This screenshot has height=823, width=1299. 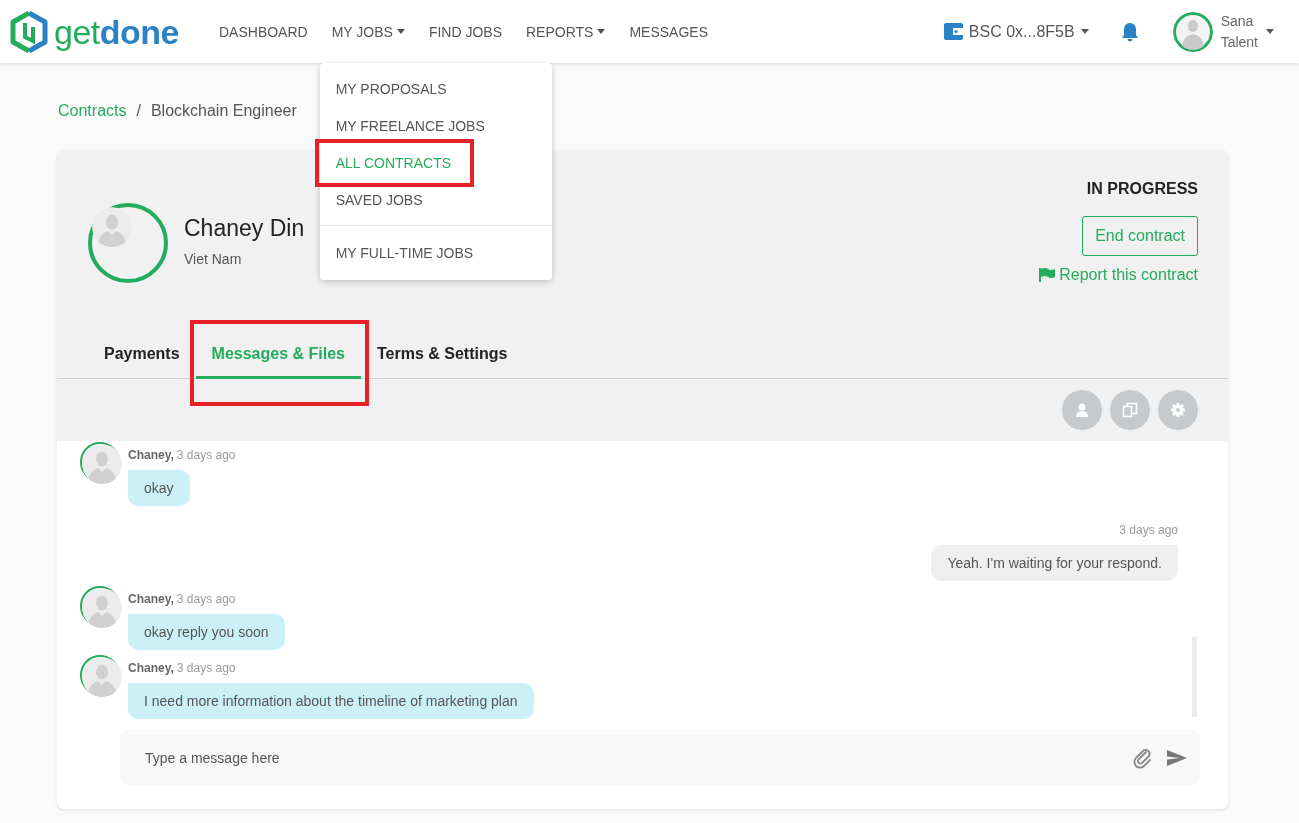 I want to click on message-bubble: Yeah. I'm waiting for your respond., so click(x=1054, y=563).